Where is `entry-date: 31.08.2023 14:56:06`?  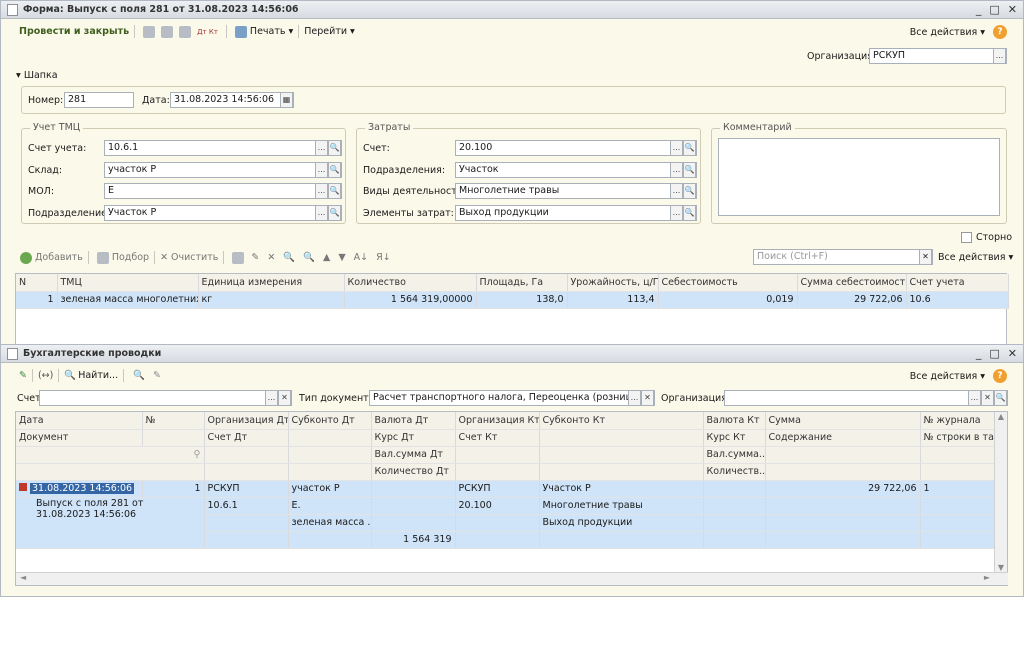 entry-date: 31.08.2023 14:56:06 is located at coordinates (79, 489).